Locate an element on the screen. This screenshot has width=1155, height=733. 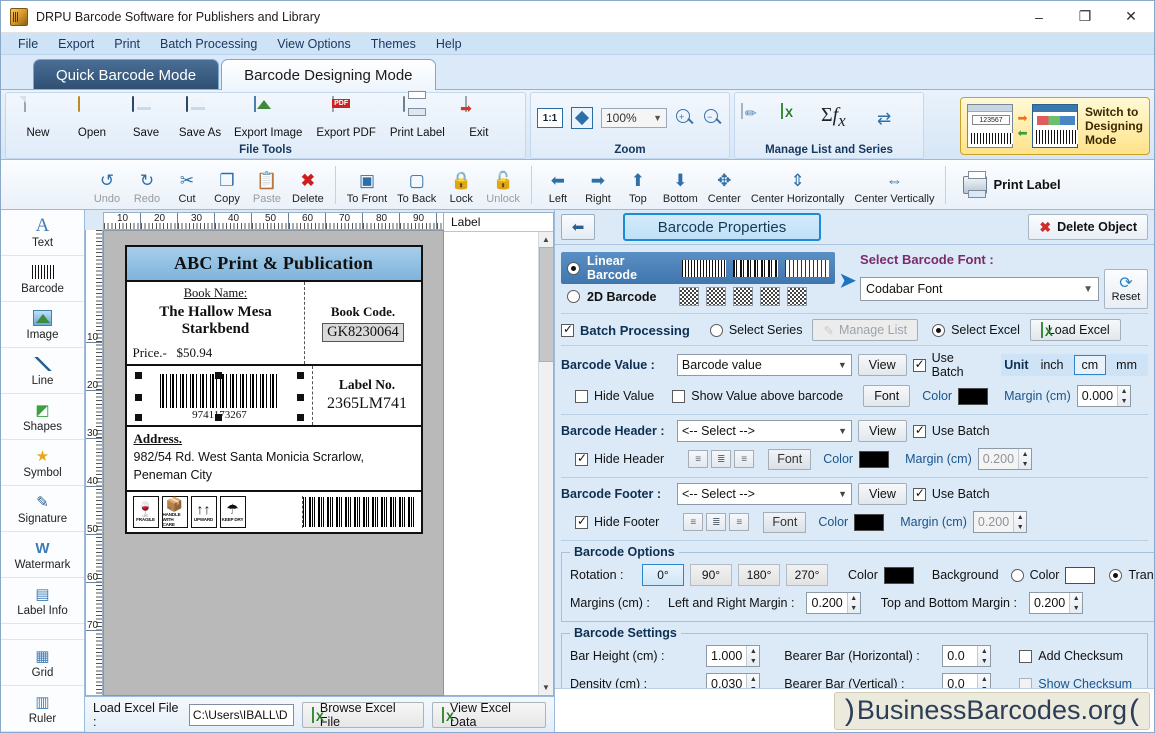
switch-to-designing-mode-button: 123567 ➡ ⬅ Switch to Designing Mode is located at coordinates (1055, 125).